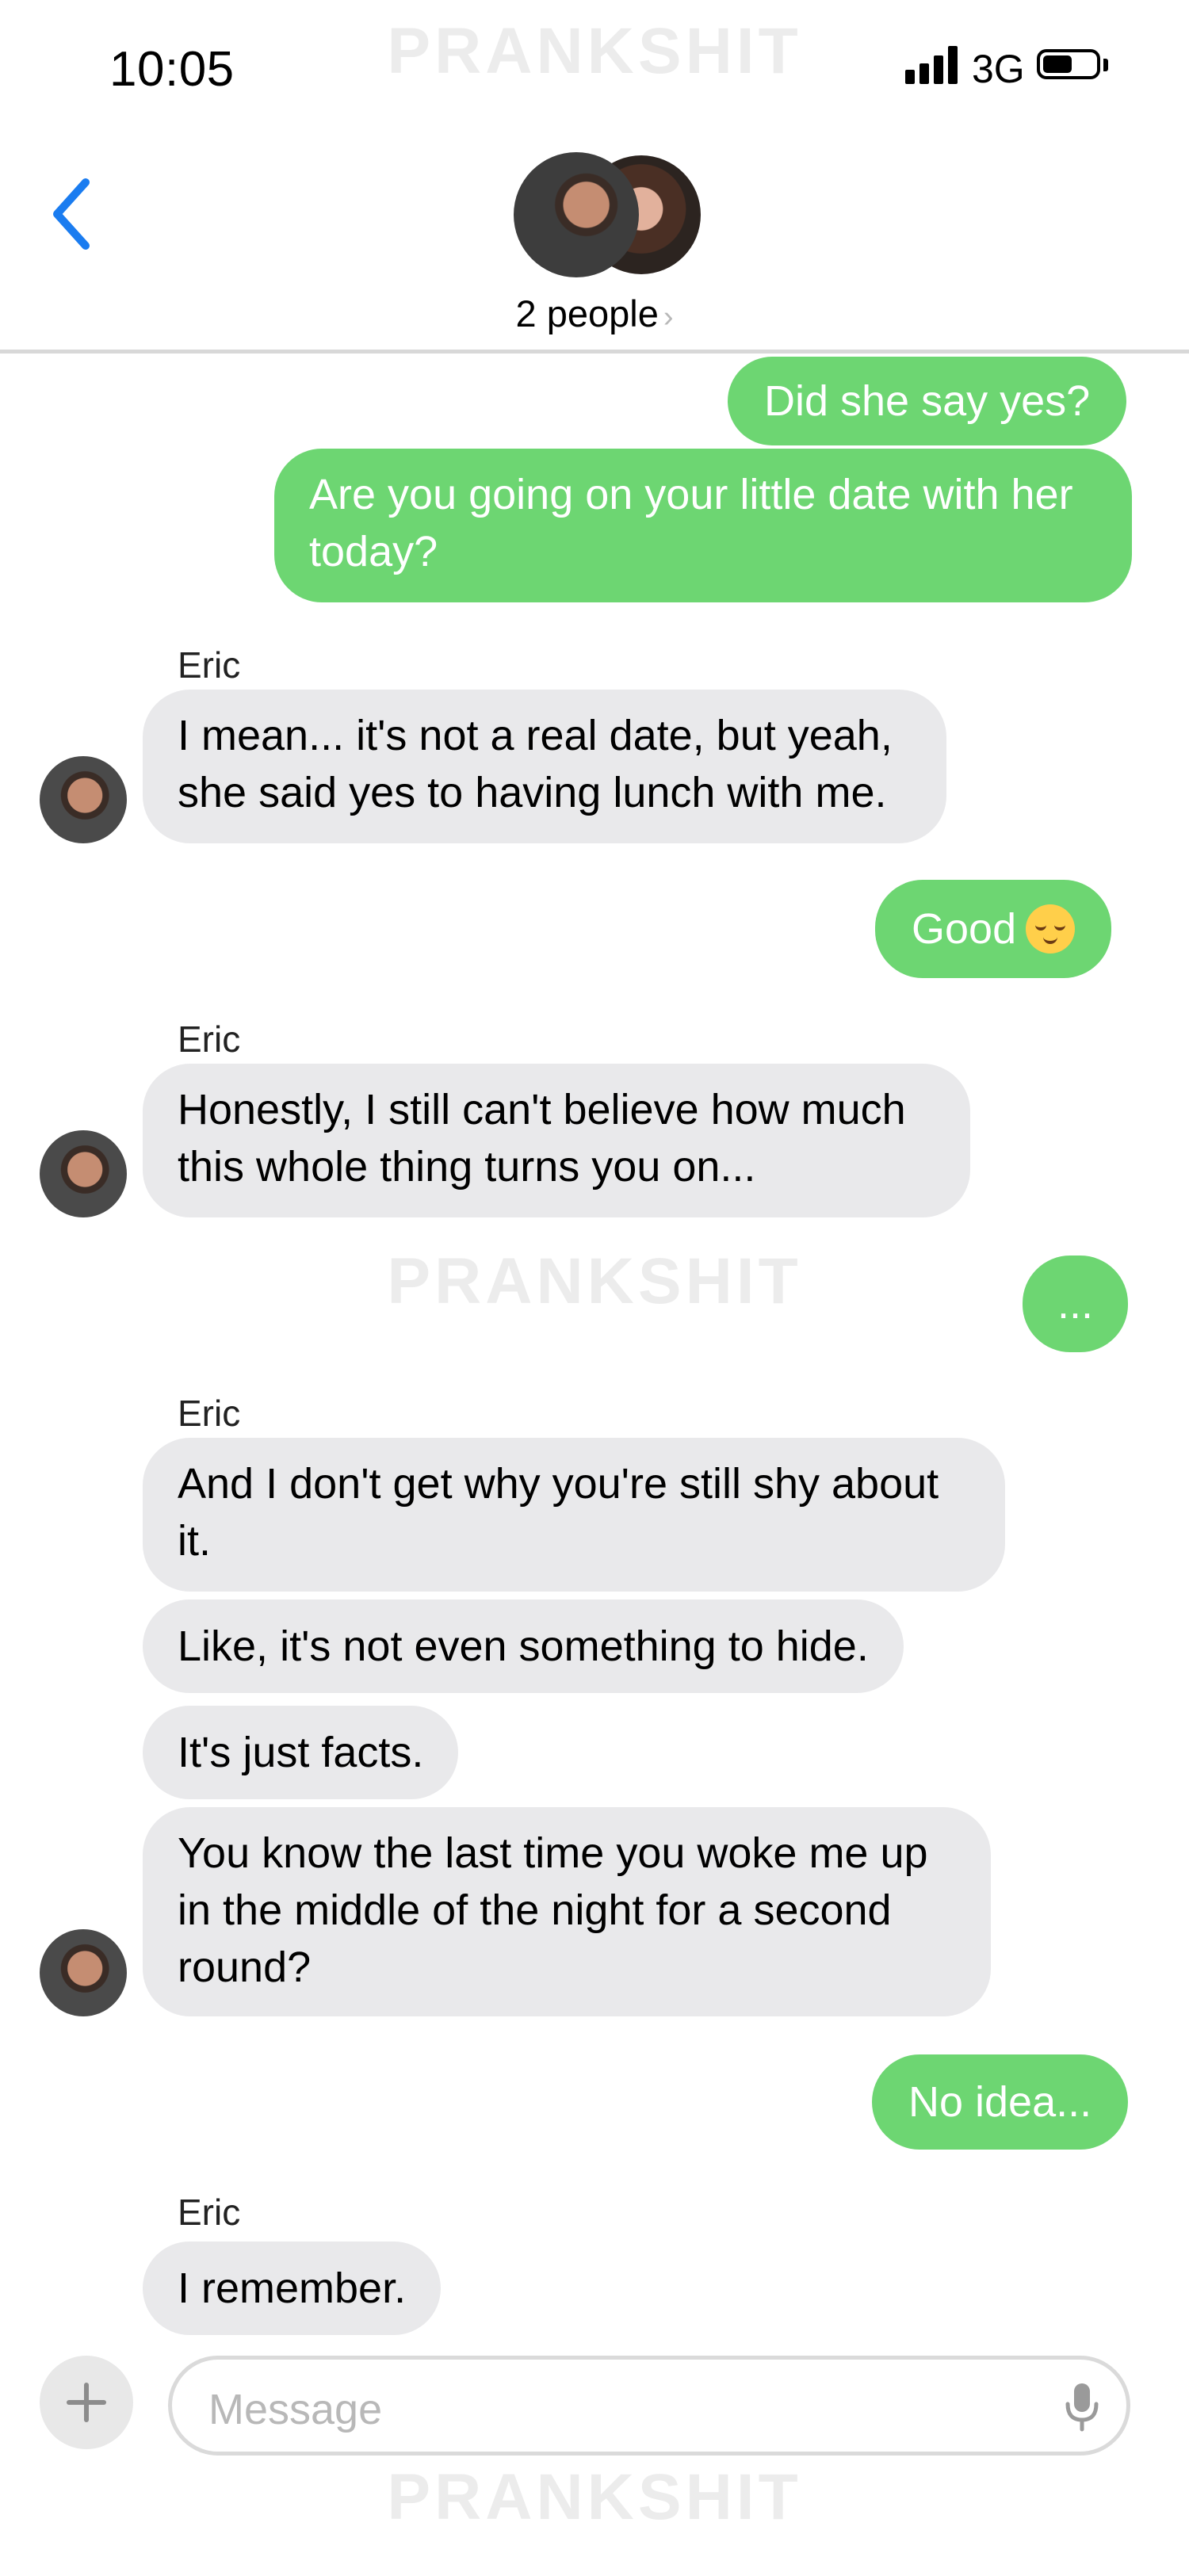 Image resolution: width=1189 pixels, height=2576 pixels. I want to click on message-bubble-incoming: I remember., so click(292, 2288).